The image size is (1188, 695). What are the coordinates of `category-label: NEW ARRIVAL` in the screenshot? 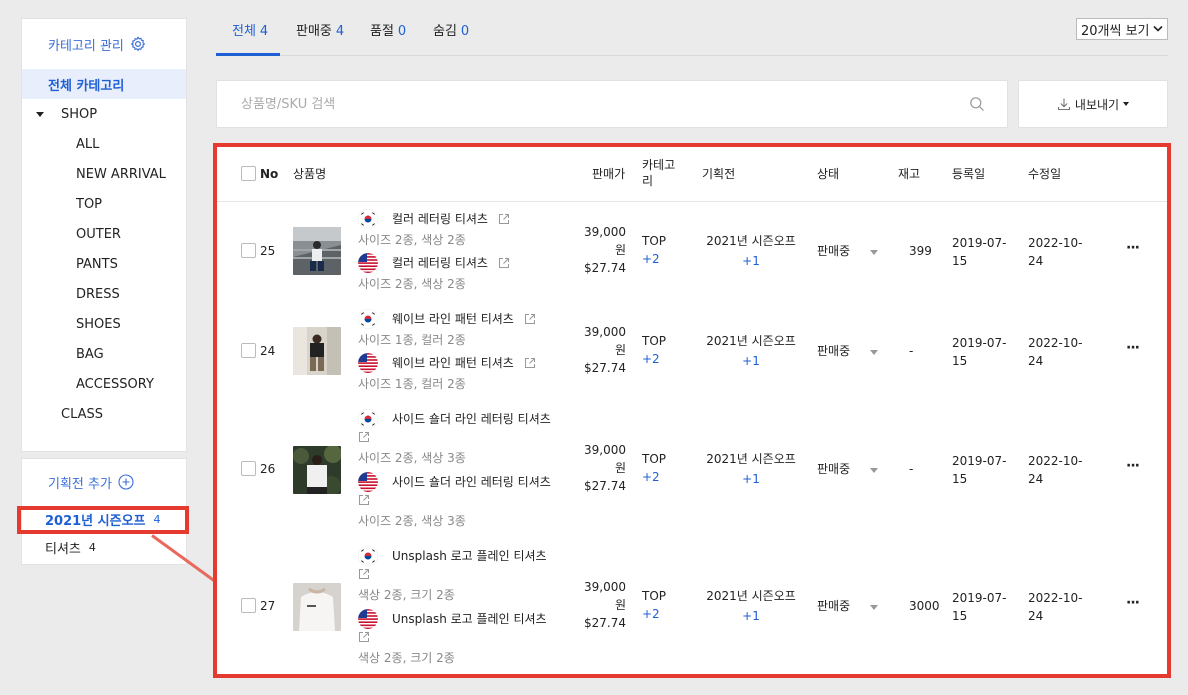 It's located at (121, 174).